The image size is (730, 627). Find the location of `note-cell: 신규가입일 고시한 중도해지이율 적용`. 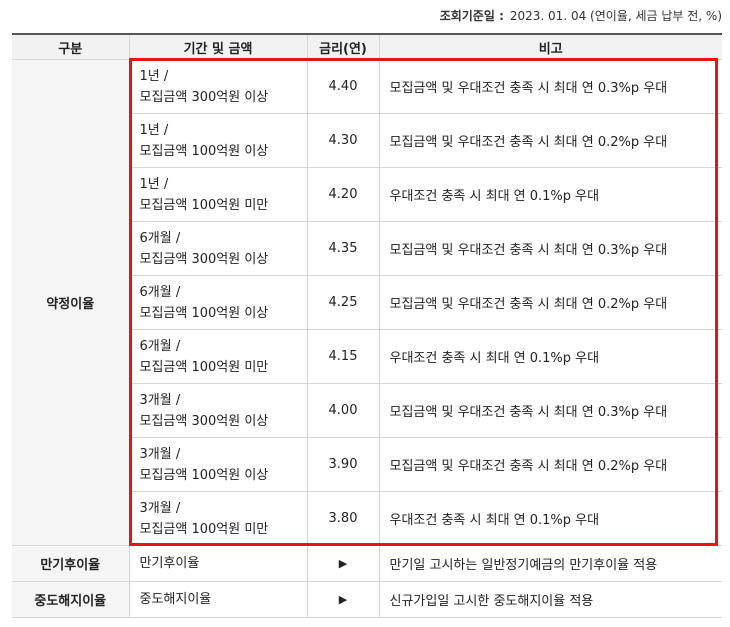

note-cell: 신규가입일 고시한 중도해지이율 적용 is located at coordinates (550, 599).